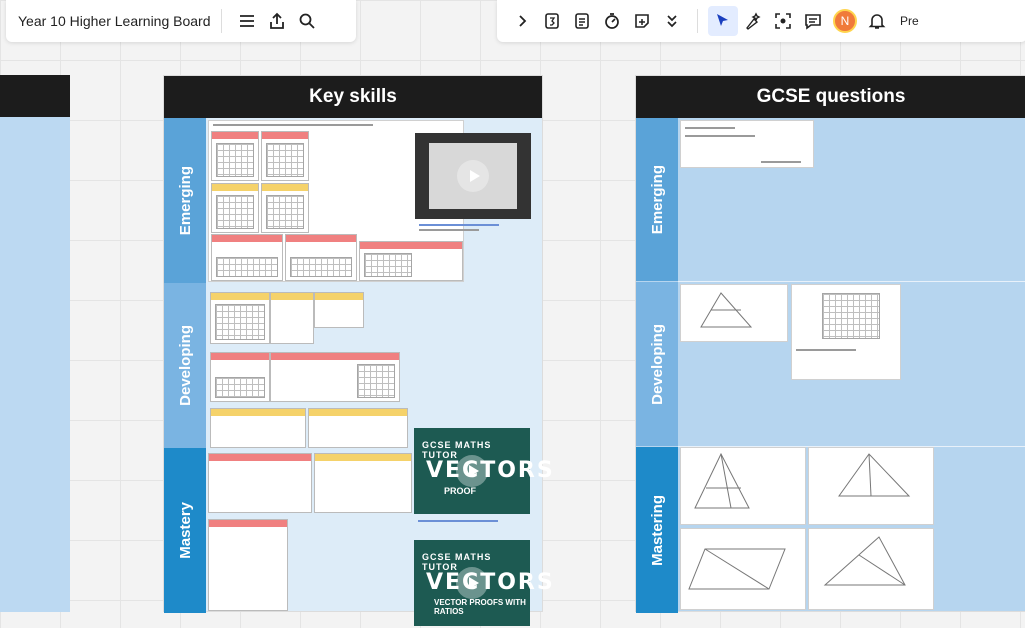 This screenshot has height=628, width=1025. Describe the element at coordinates (449, 230) in the screenshot. I see `video-caption` at that location.